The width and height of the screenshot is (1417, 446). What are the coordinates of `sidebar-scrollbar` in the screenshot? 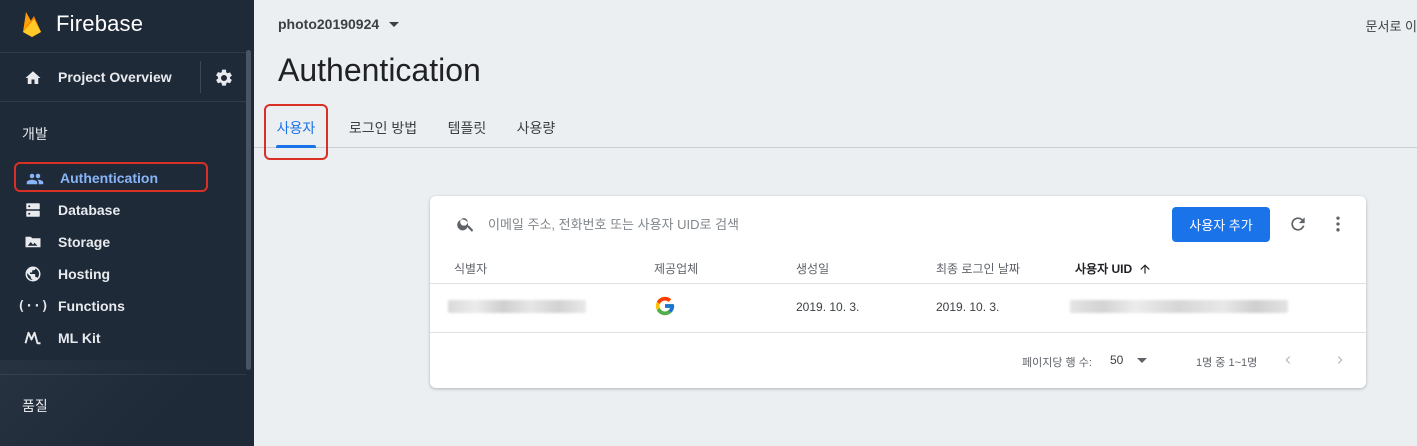 It's located at (248, 210).